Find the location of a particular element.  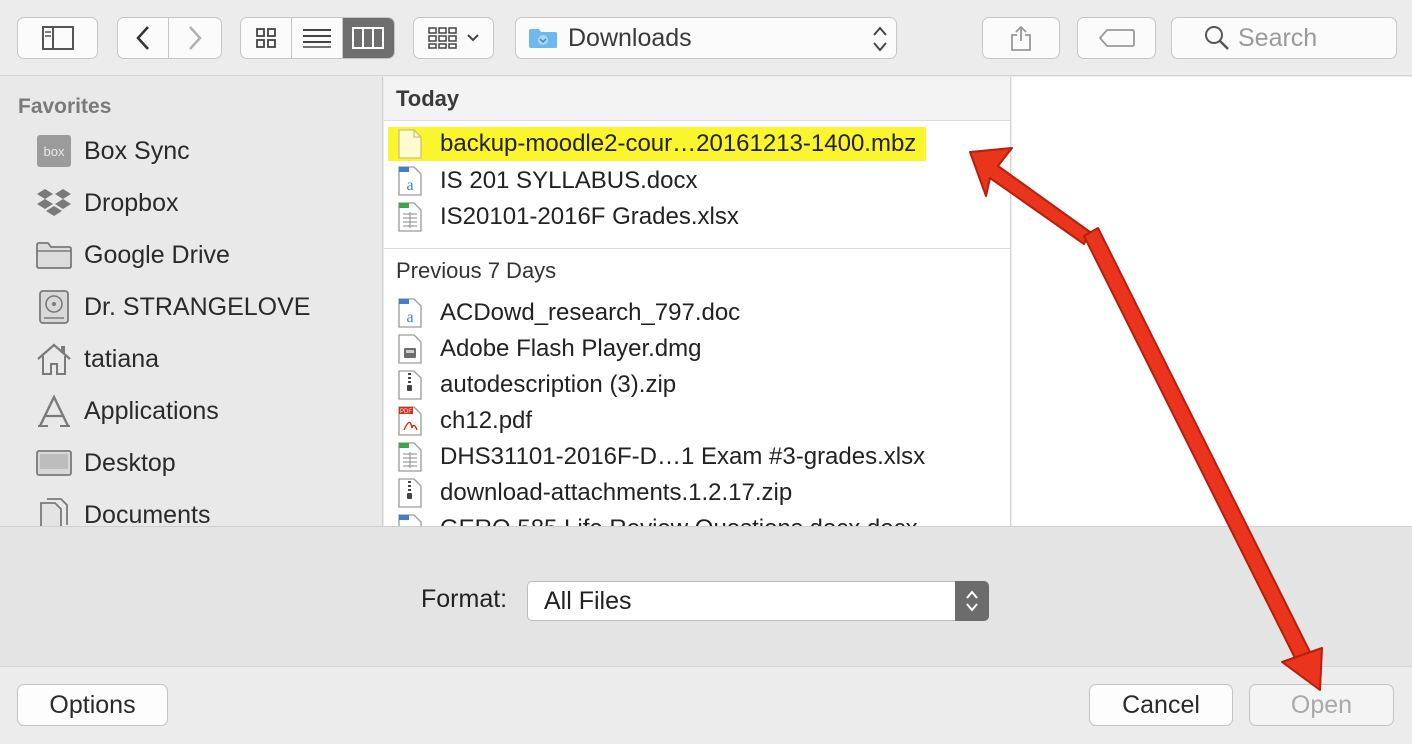

file-row: a ACDowd_research_797.doc is located at coordinates (568, 313).